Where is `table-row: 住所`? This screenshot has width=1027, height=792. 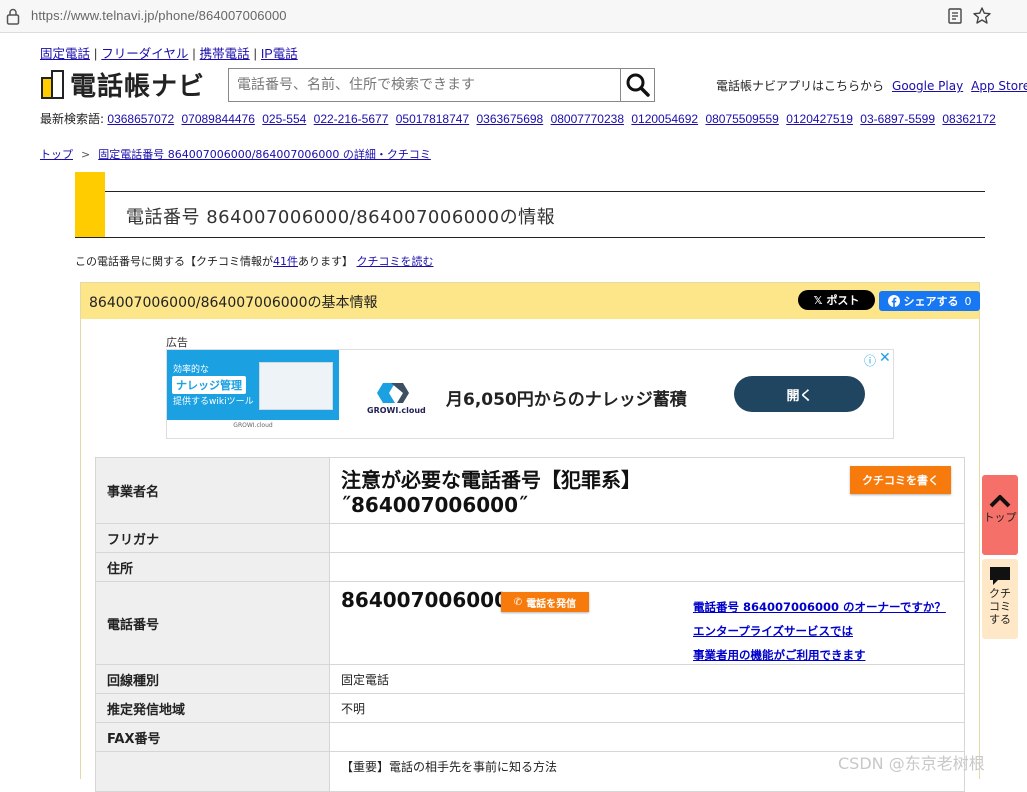 table-row: 住所 is located at coordinates (530, 567).